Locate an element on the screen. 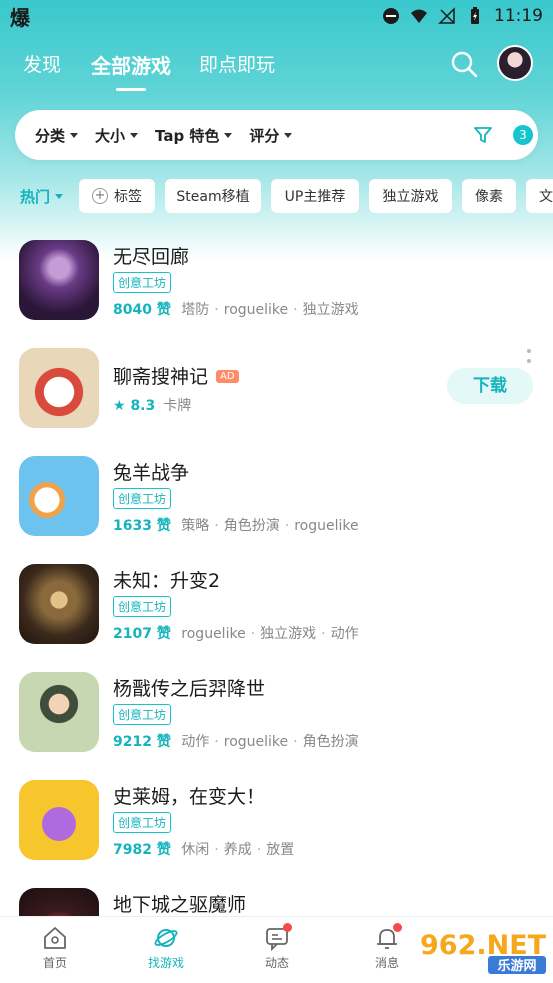  plus-icon: + is located at coordinates (100, 196).